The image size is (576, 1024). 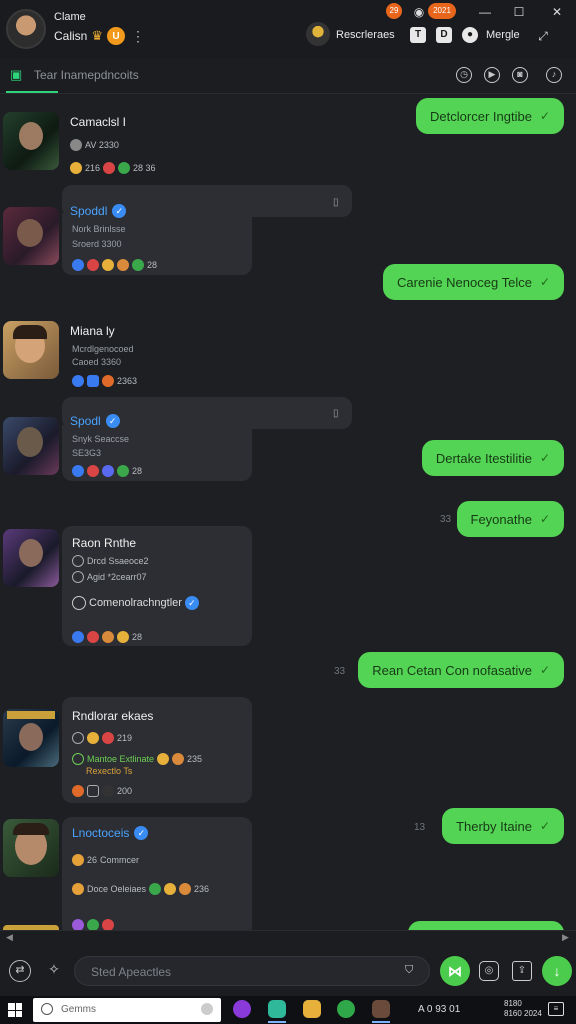 I want to click on app-icon-teal, so click(x=277, y=1009).